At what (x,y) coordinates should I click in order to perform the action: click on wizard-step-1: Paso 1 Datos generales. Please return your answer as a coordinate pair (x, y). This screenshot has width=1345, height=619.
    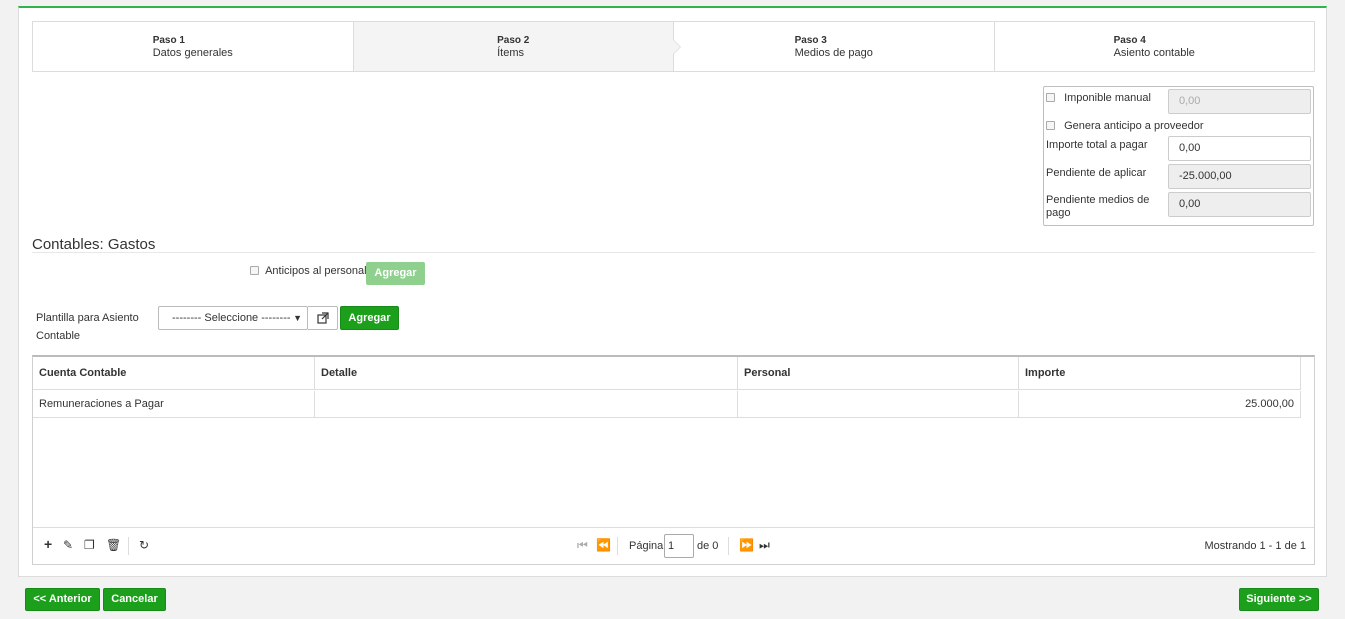
    Looking at the image, I should click on (193, 46).